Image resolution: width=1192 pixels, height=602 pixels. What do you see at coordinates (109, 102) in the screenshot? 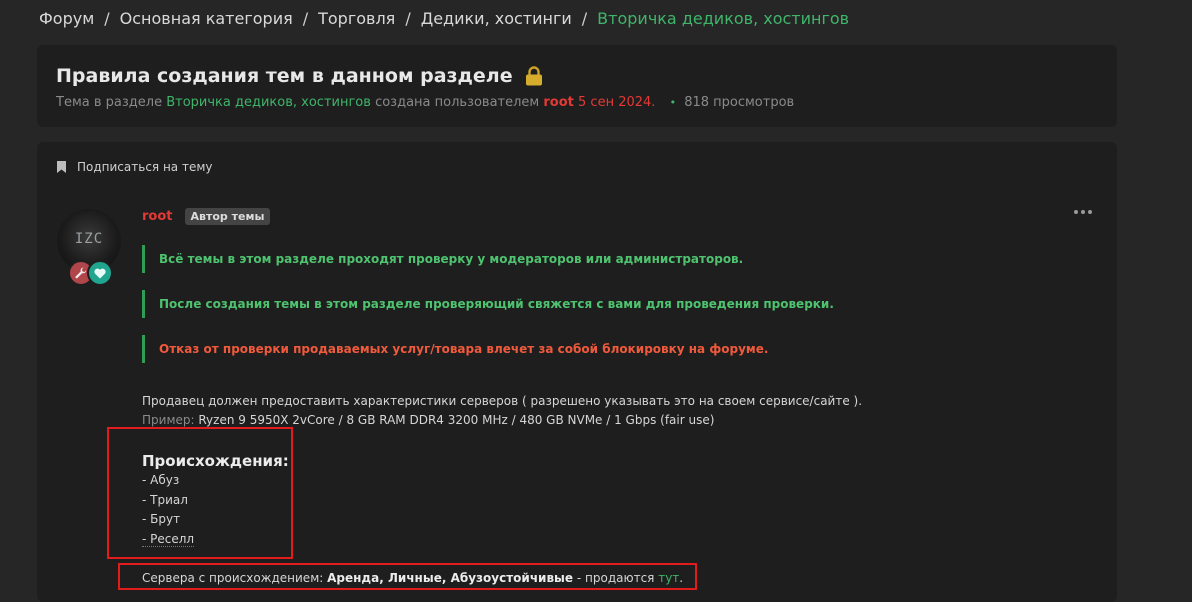
I see `meta-prefix: Тема в разделе` at bounding box center [109, 102].